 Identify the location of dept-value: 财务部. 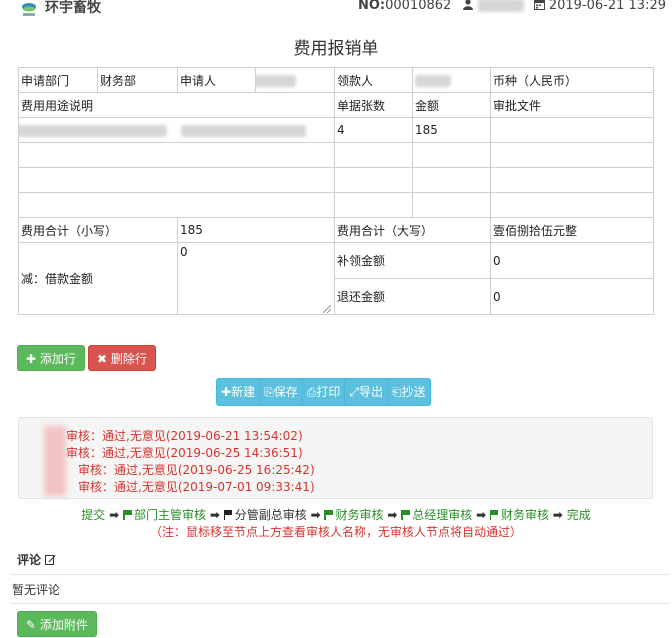
(137, 80).